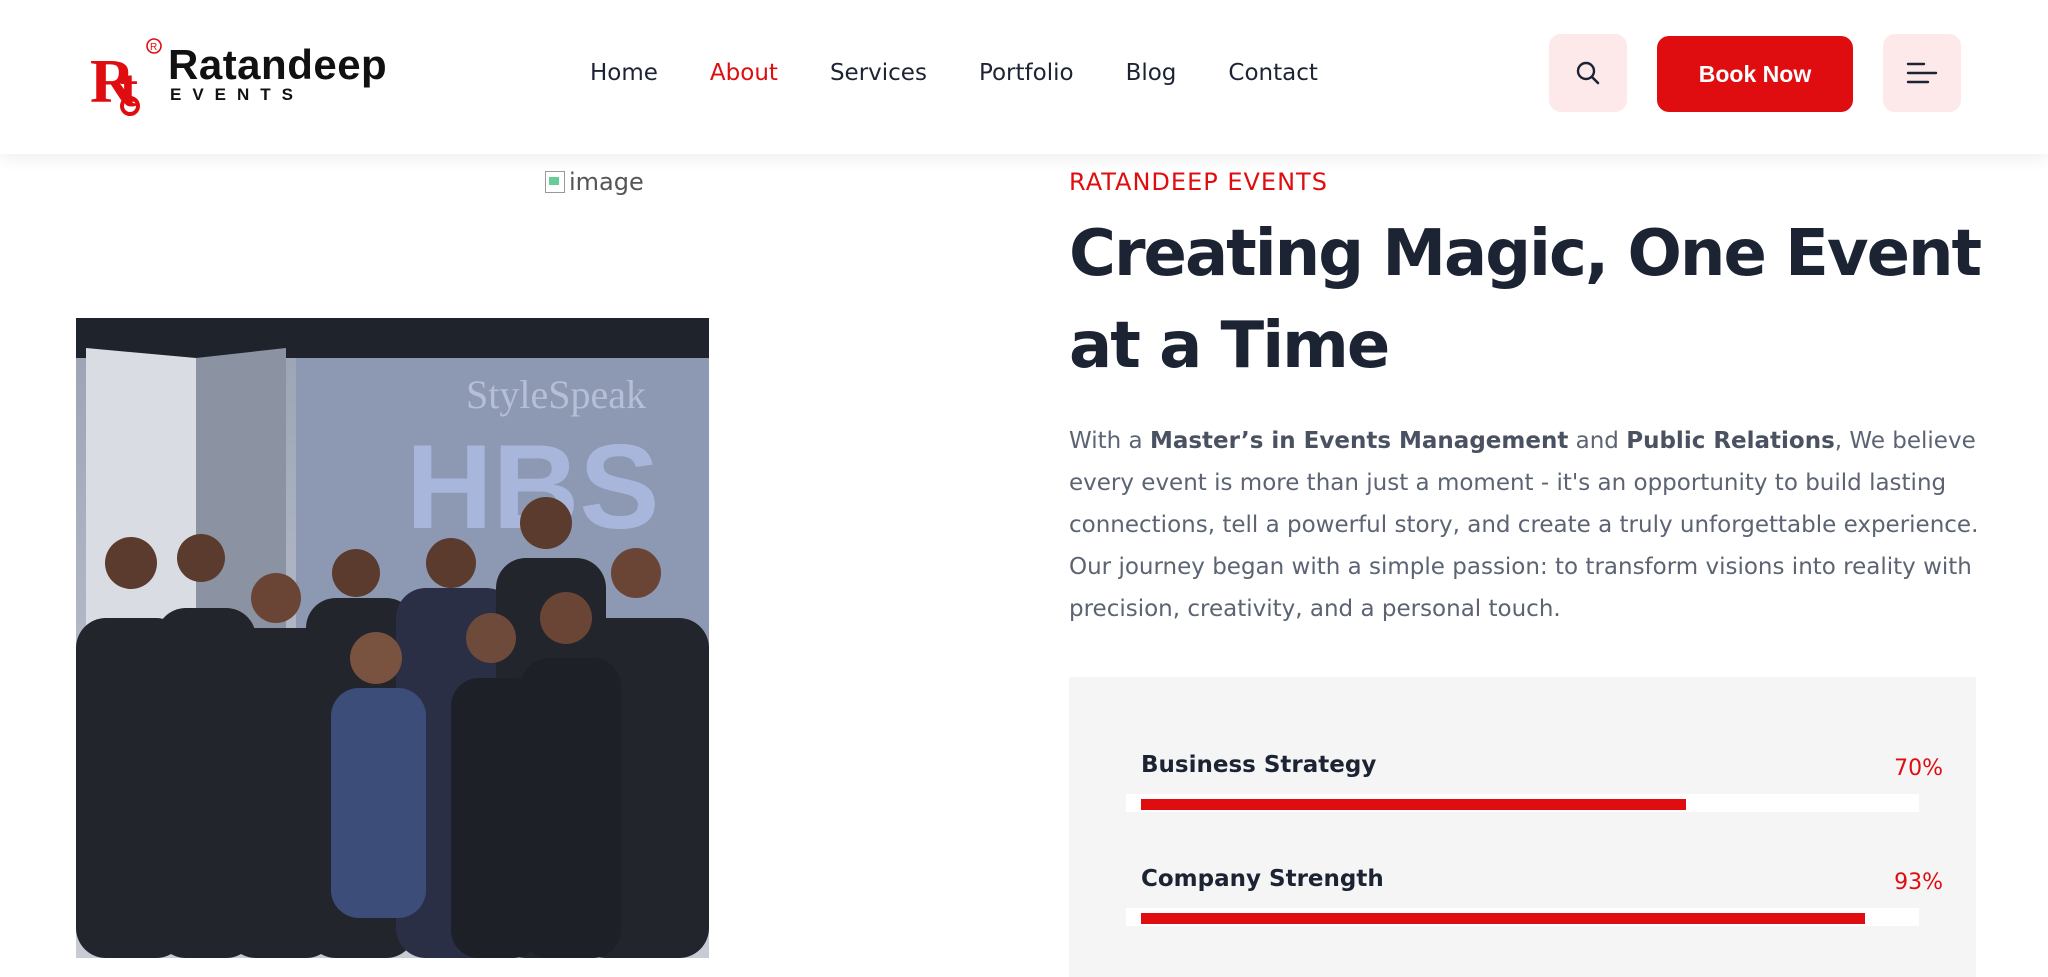  Describe the element at coordinates (556, 394) in the screenshot. I see `photo-banner-text: StyleSpeak` at that location.